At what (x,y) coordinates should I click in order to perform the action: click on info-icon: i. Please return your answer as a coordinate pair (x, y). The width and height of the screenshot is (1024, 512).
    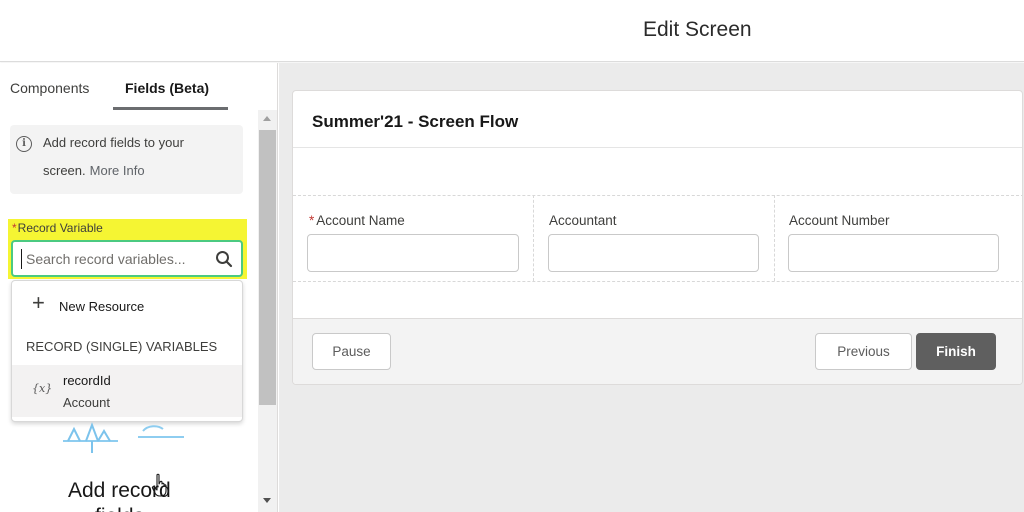
    Looking at the image, I should click on (24, 144).